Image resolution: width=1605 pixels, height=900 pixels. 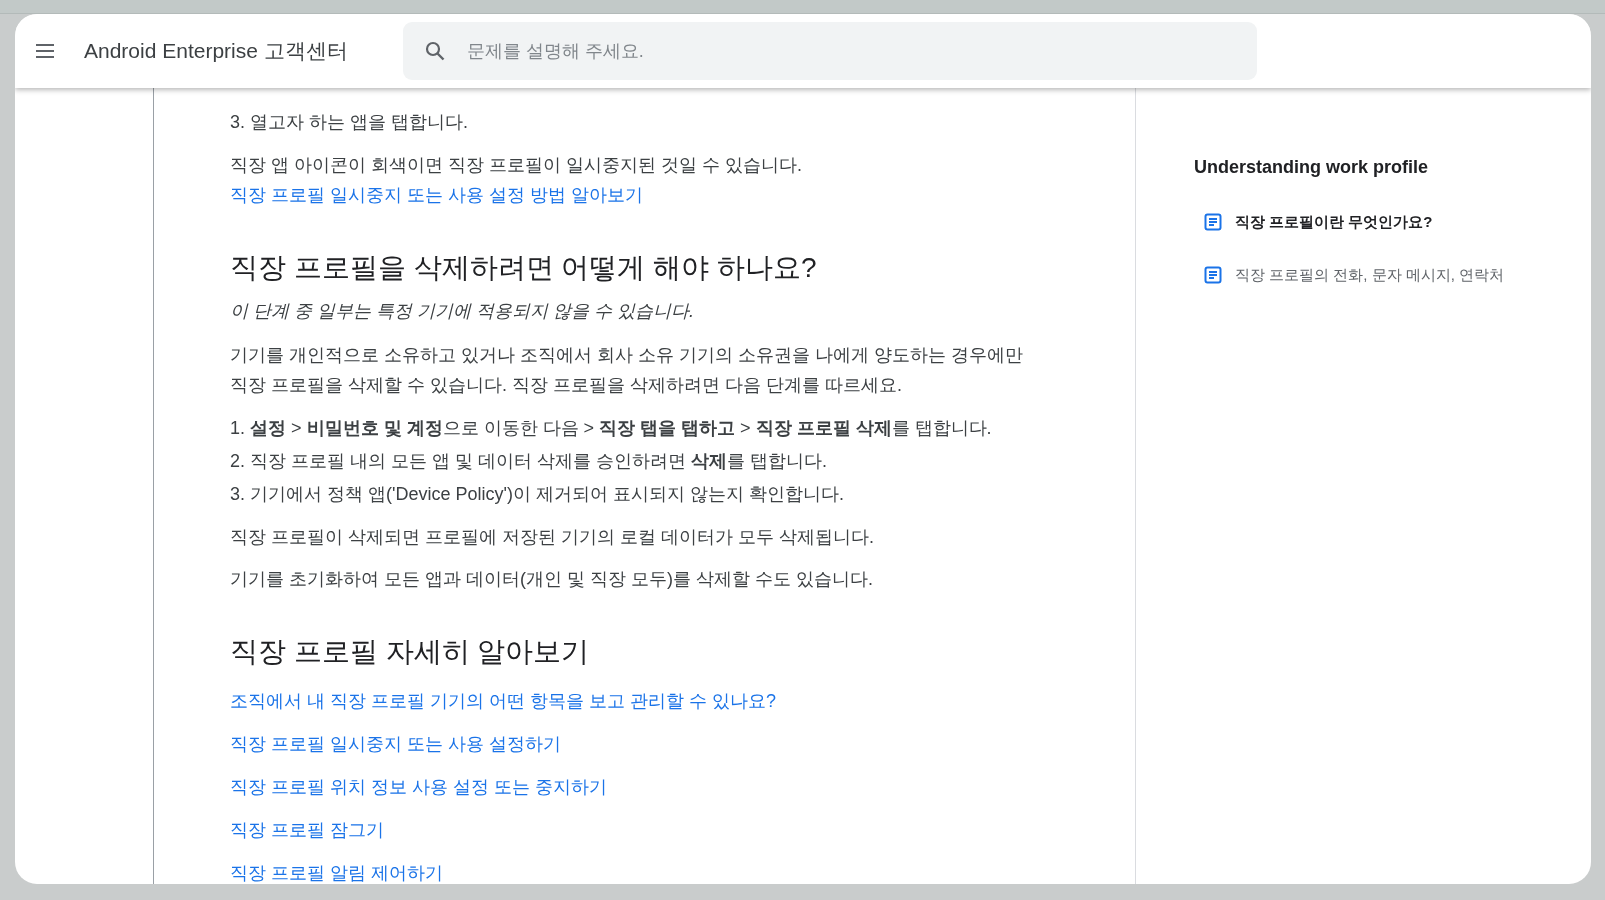 What do you see at coordinates (529, 461) in the screenshot?
I see `step-text: 2. 직장 프로필 내의 모든 앱 및 데이터 삭제를 승인하려면 삭제를 탭합니다.` at bounding box center [529, 461].